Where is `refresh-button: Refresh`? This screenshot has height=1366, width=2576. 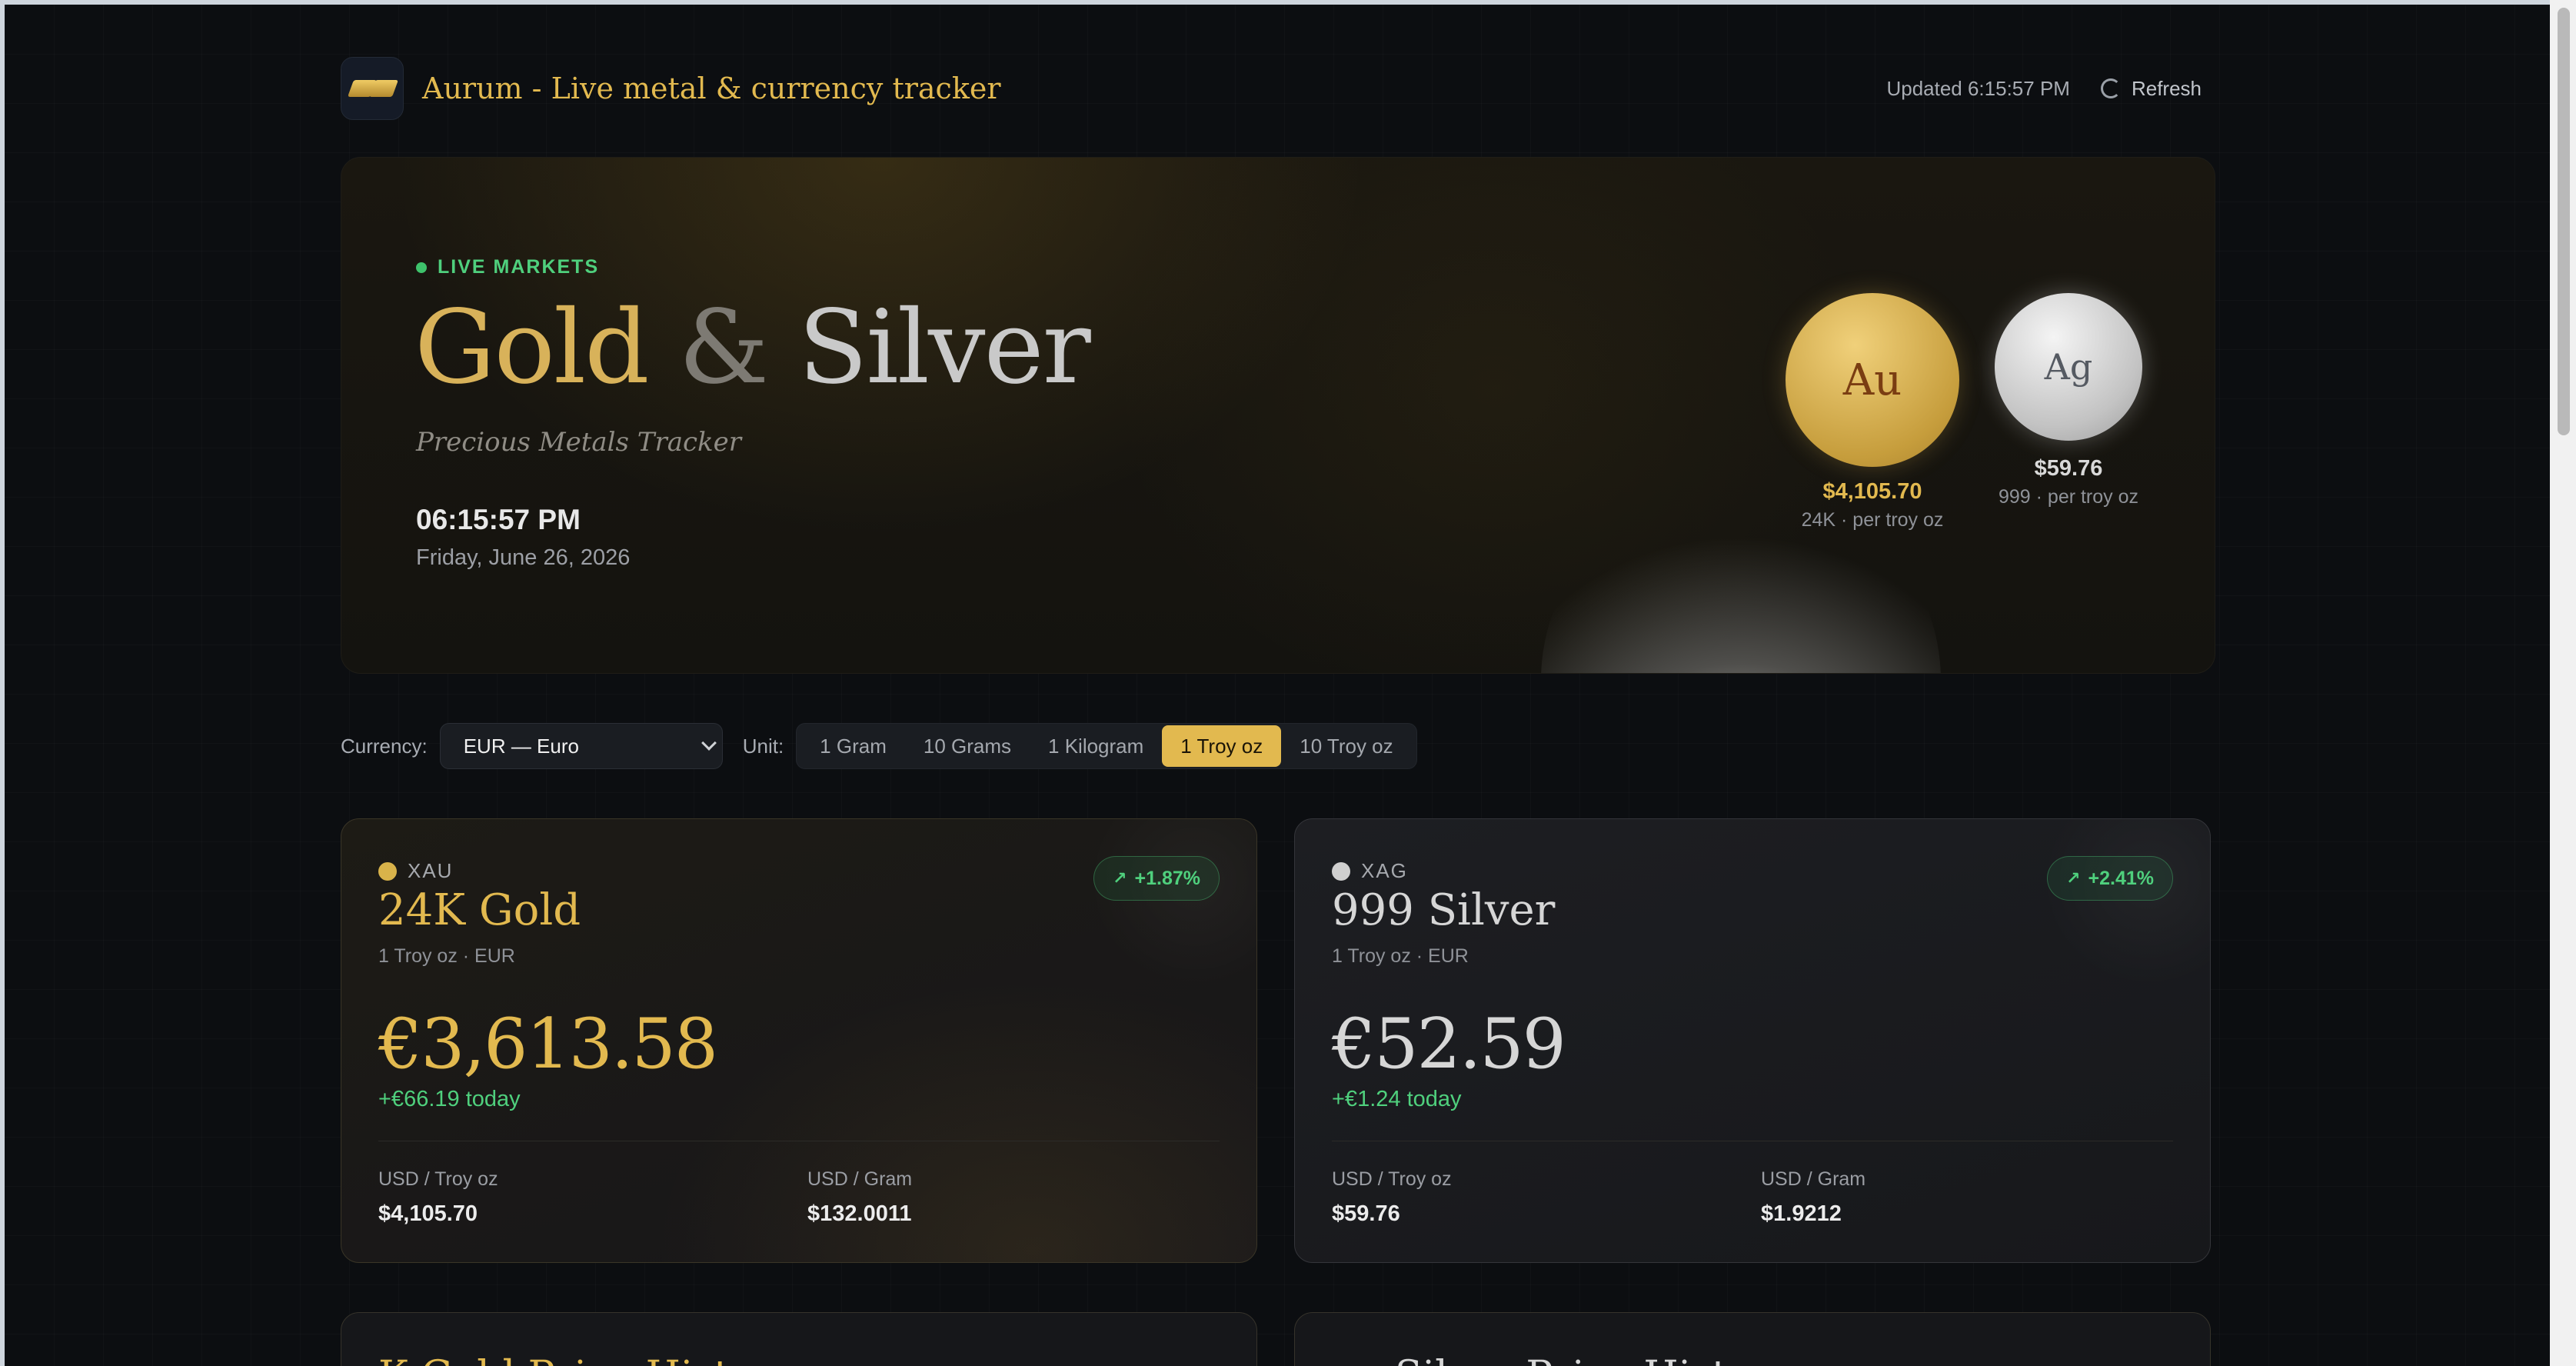
refresh-button: Refresh is located at coordinates (2151, 88).